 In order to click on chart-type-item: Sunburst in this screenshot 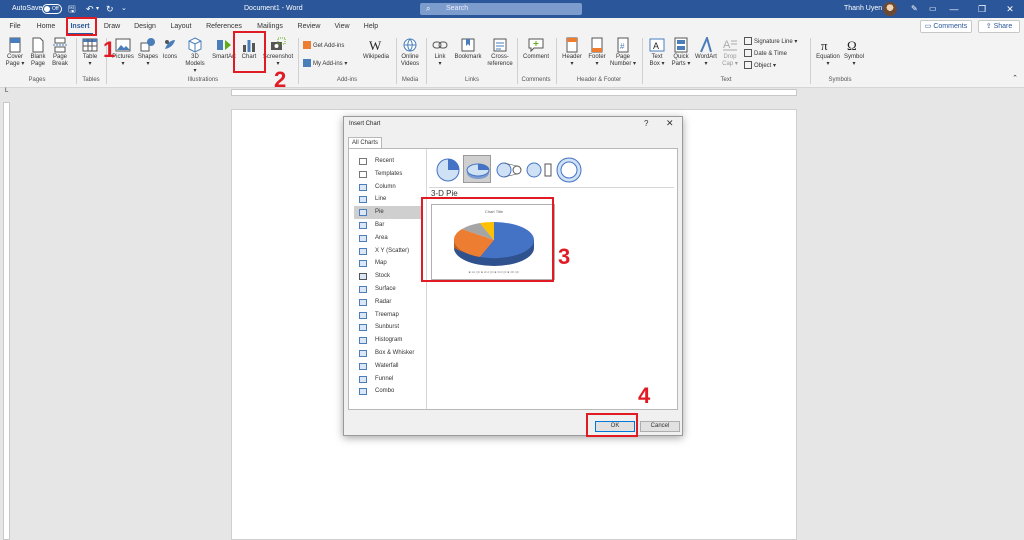, I will do `click(388, 327)`.